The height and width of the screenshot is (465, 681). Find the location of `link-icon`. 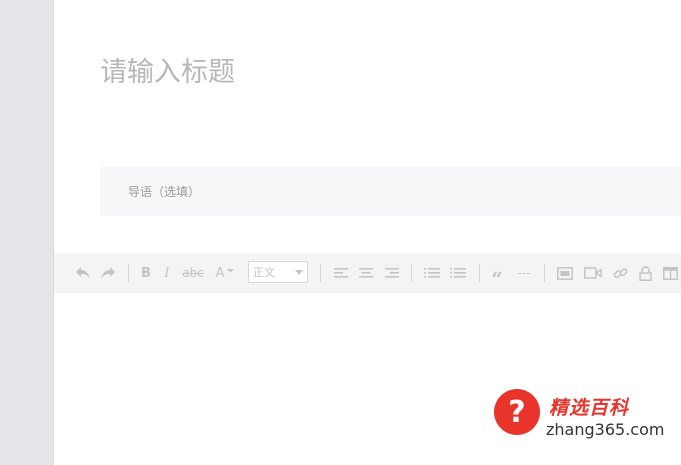

link-icon is located at coordinates (620, 272).